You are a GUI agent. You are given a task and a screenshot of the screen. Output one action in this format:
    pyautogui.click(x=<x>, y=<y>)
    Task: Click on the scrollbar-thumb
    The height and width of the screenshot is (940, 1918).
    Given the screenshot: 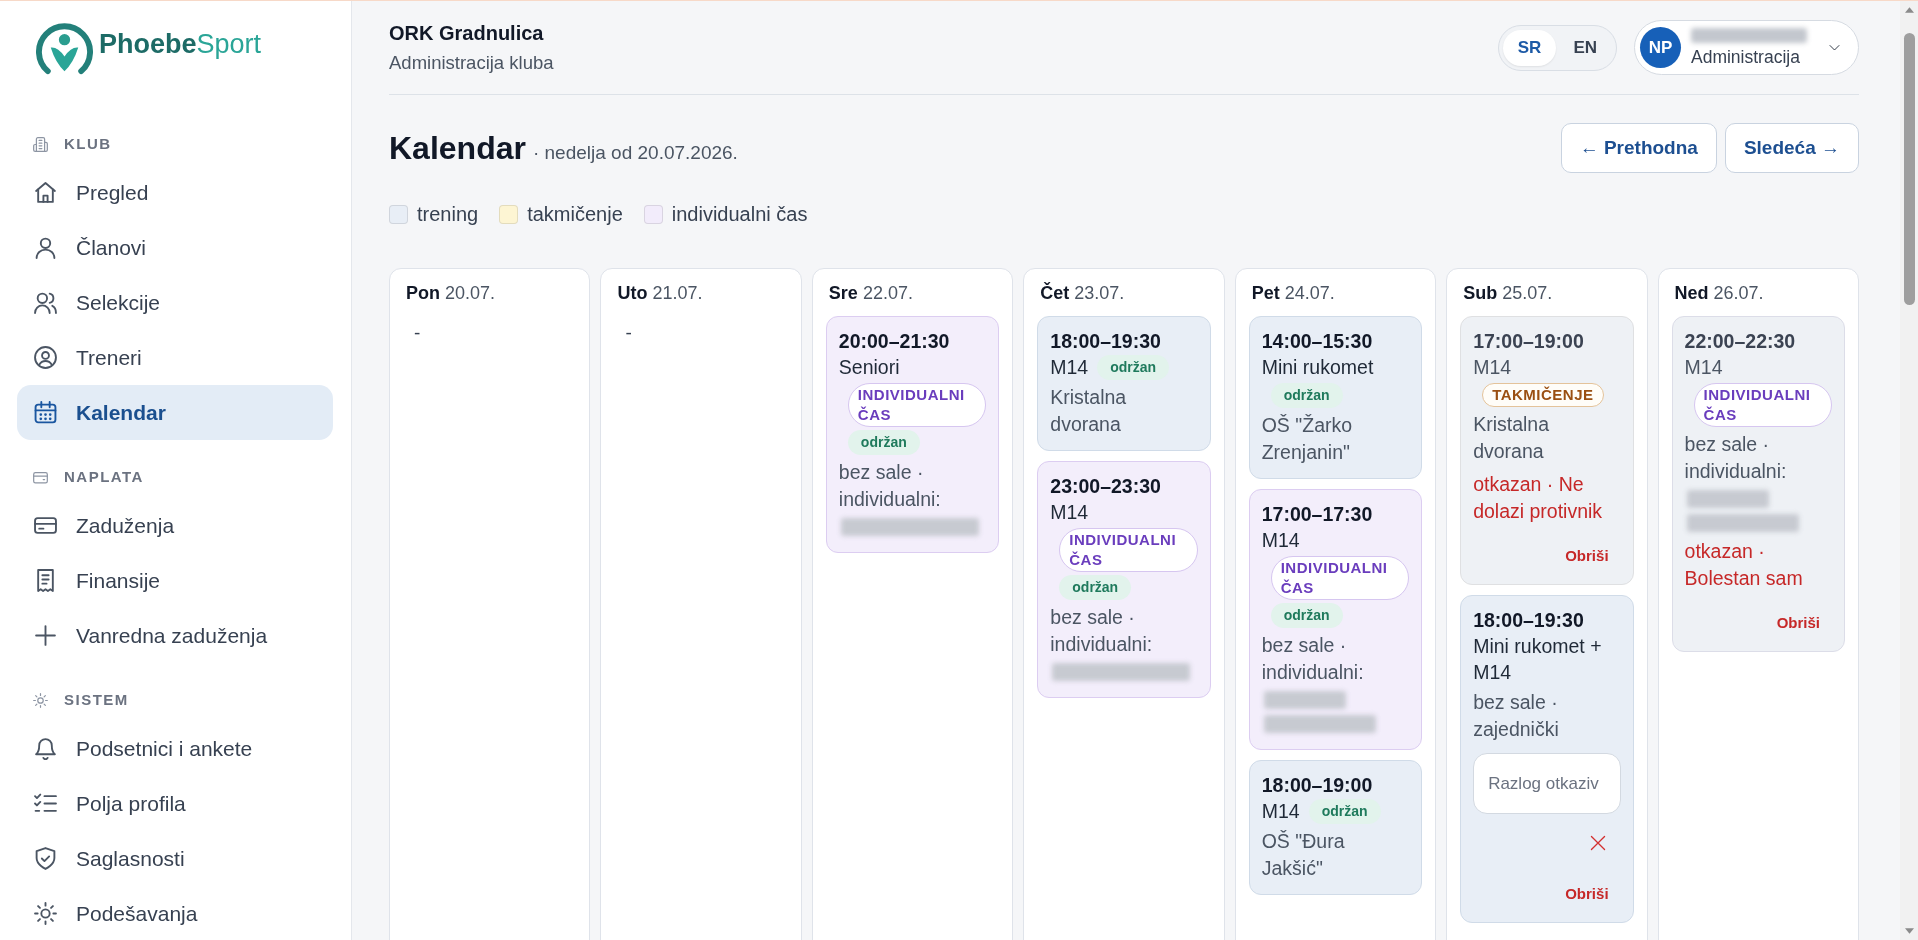 What is the action you would take?
    pyautogui.click(x=1909, y=169)
    